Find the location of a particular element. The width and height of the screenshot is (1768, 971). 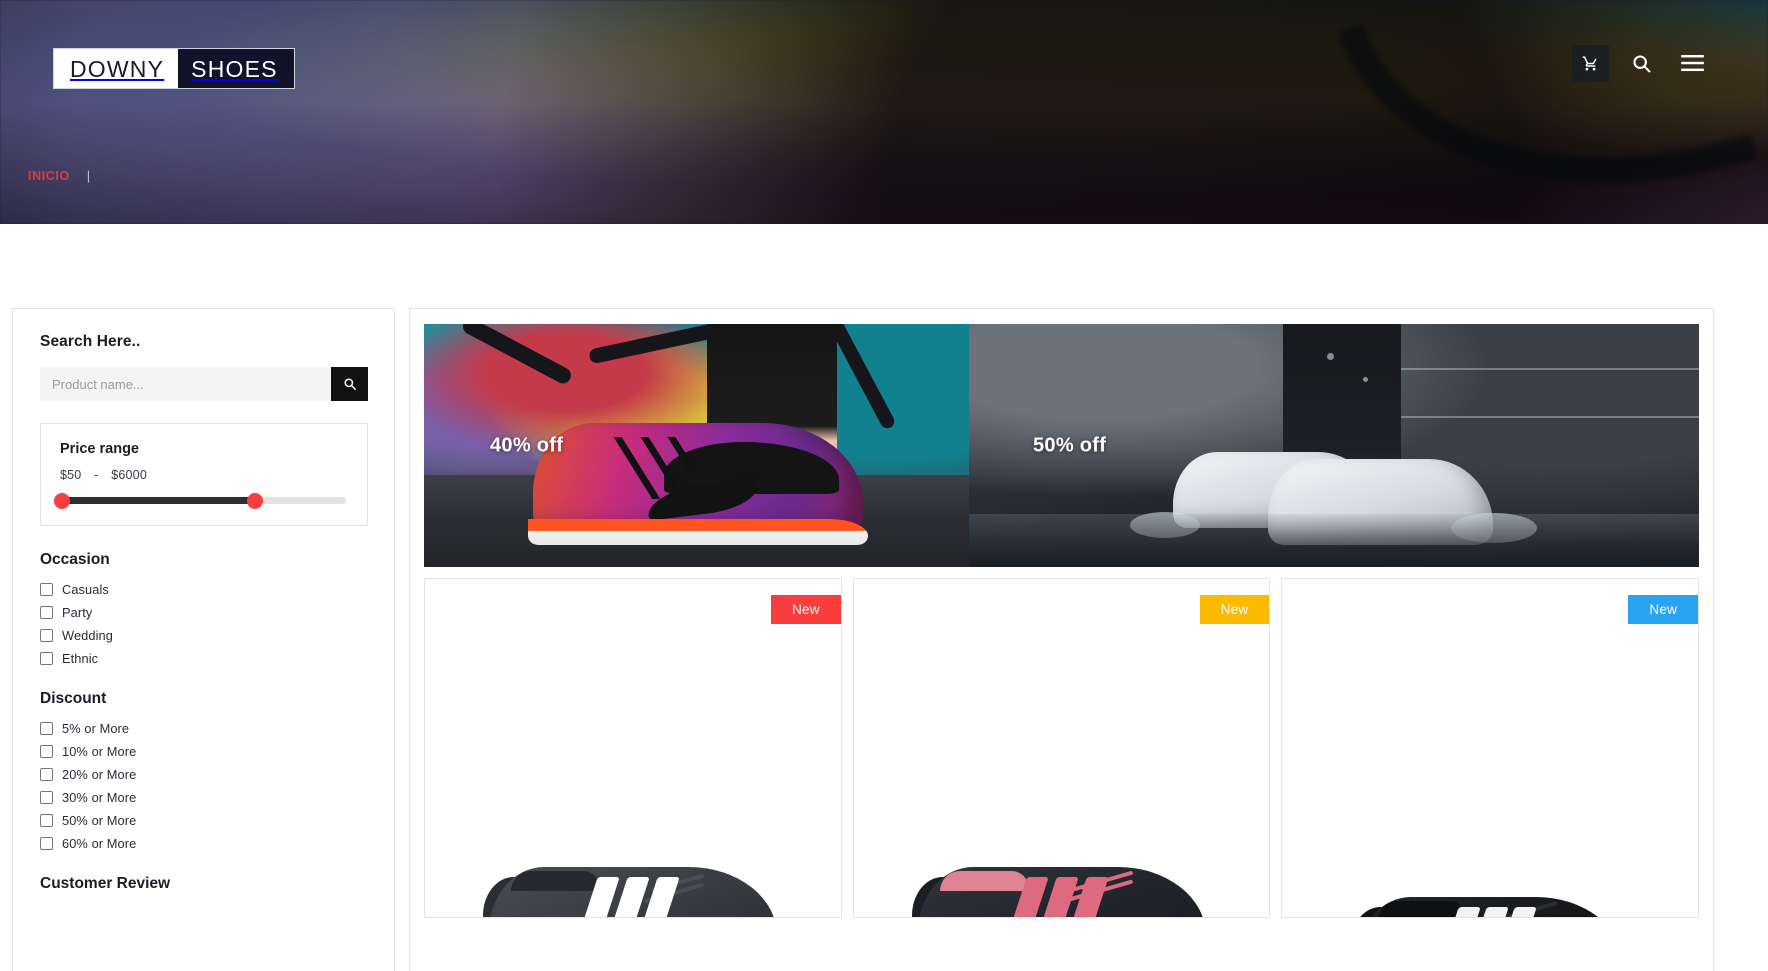

breadcrumb: INICIO | is located at coordinates (59, 175).